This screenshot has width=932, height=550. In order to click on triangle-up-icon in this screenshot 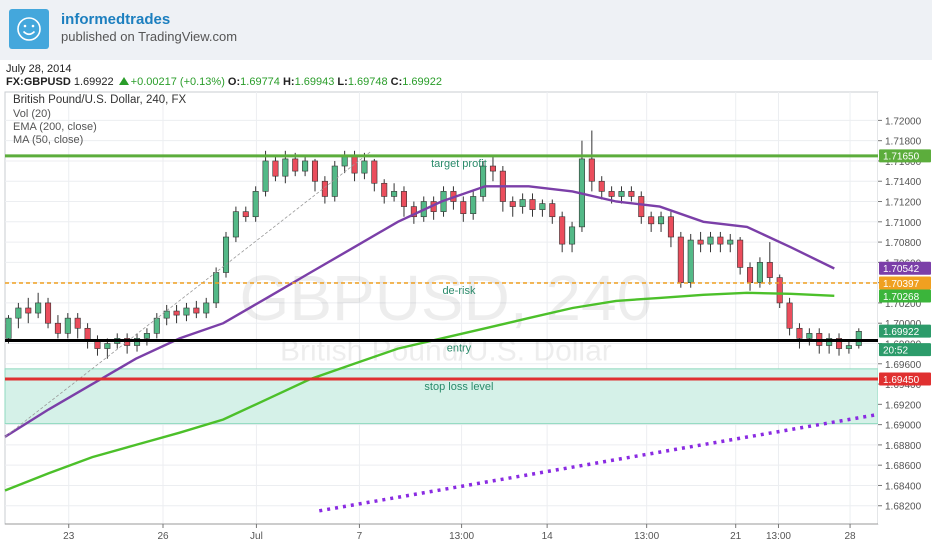, I will do `click(123, 81)`.